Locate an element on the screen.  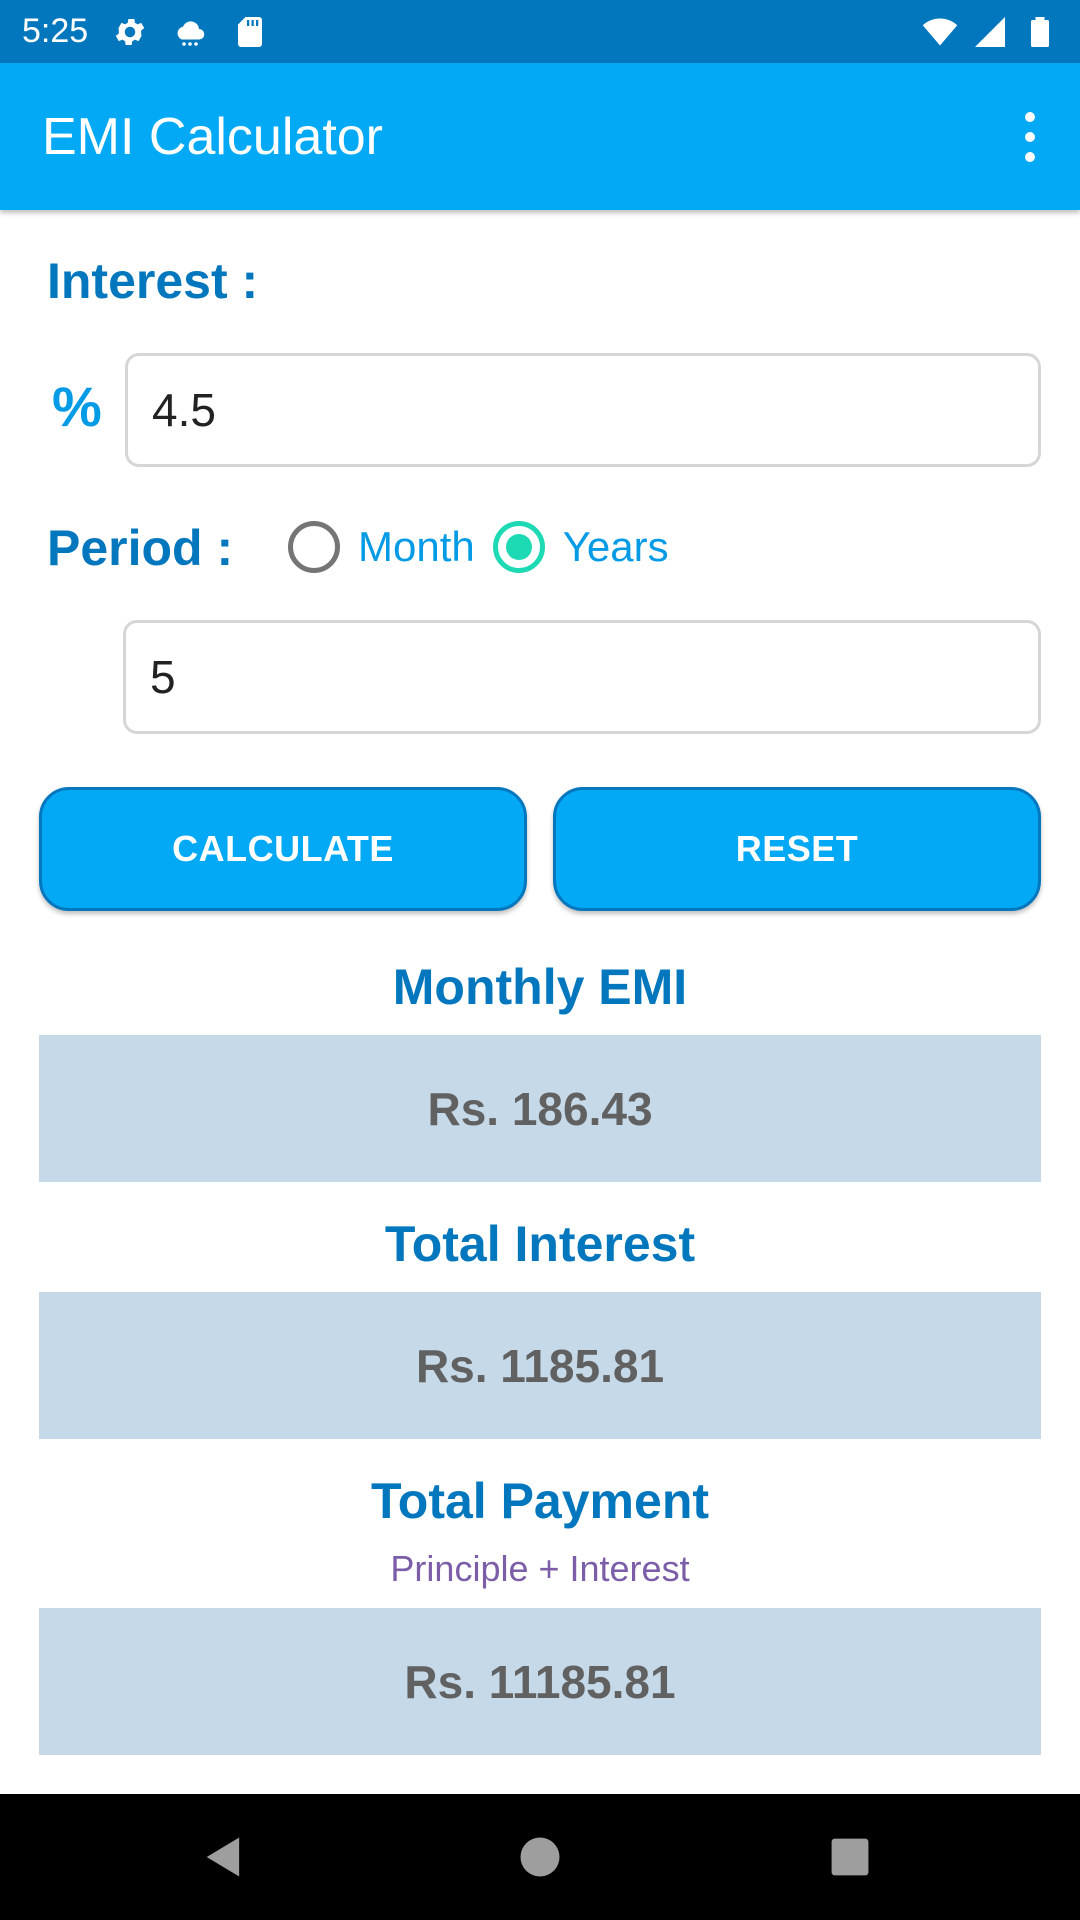
total-payment-title: Total Payment is located at coordinates (540, 1501).